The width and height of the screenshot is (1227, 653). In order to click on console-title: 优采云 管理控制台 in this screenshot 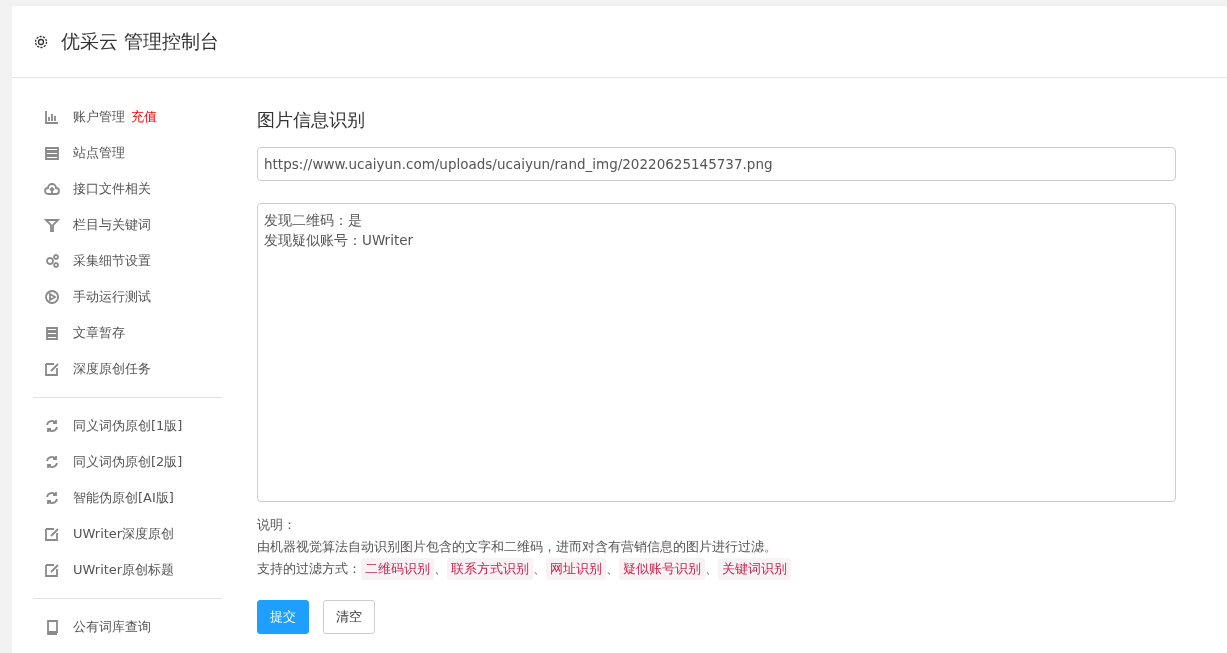, I will do `click(140, 41)`.